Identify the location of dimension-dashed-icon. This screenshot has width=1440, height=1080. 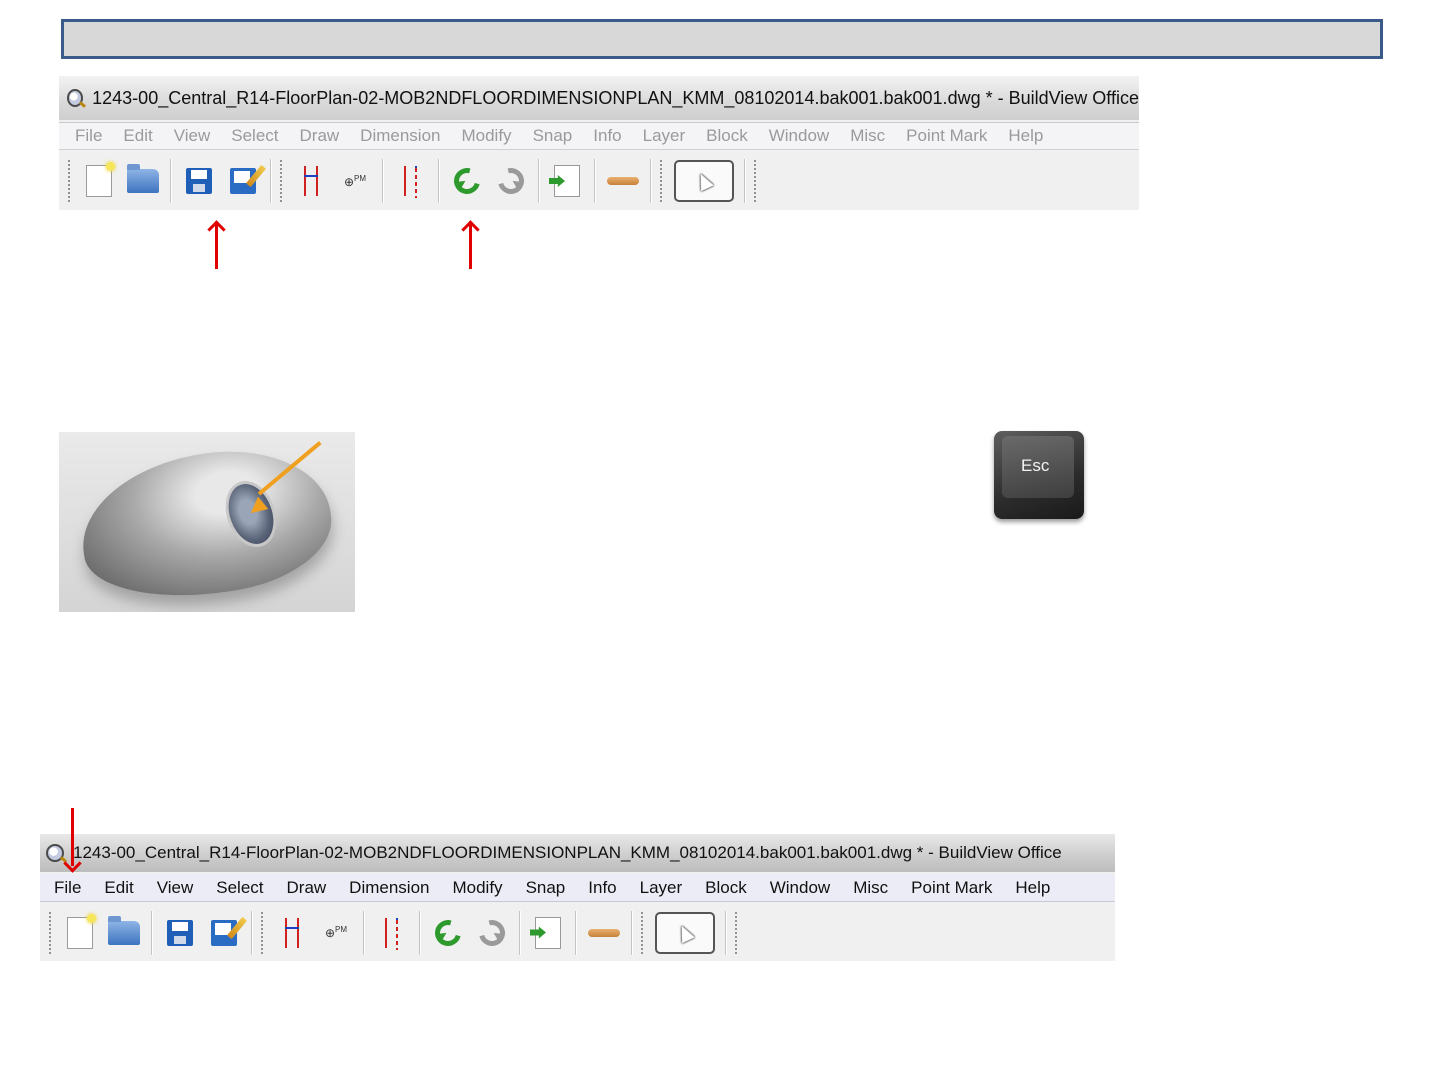
(411, 182).